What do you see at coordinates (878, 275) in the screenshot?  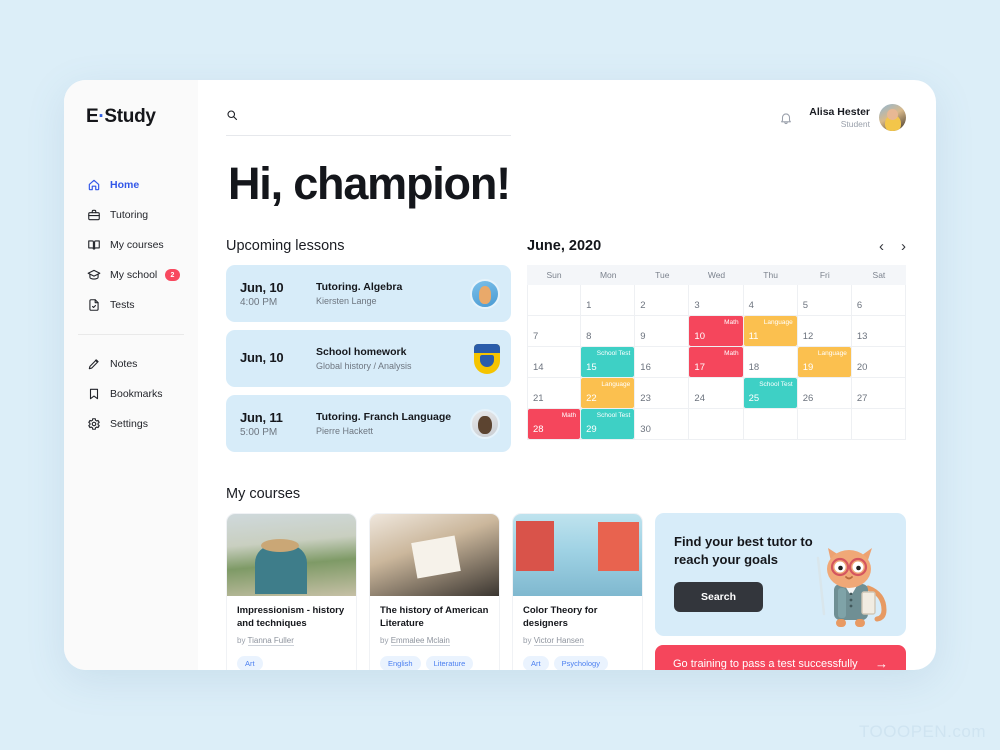 I see `calendar-dow-header: Sat` at bounding box center [878, 275].